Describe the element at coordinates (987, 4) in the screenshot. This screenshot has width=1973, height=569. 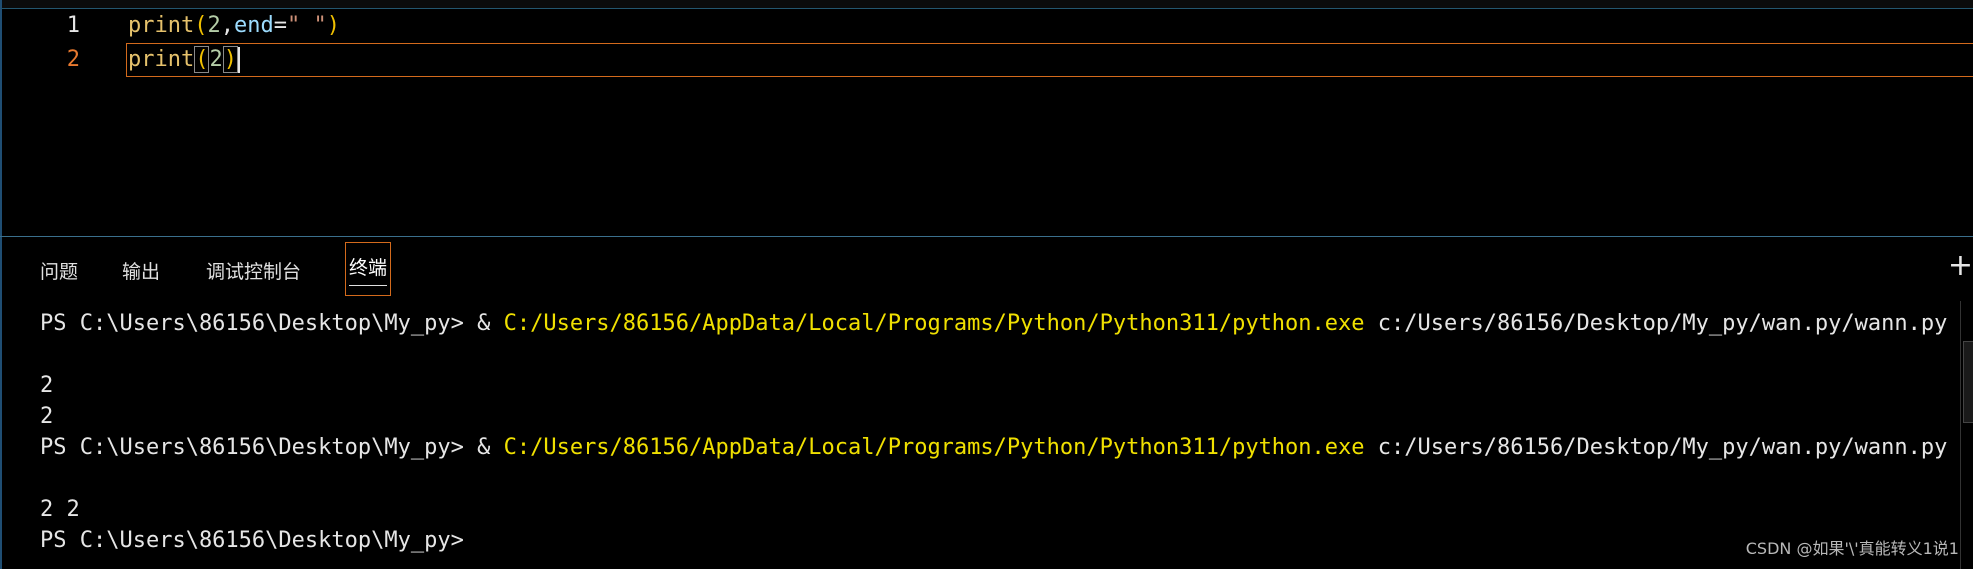
I see `editor-tab-strip` at that location.